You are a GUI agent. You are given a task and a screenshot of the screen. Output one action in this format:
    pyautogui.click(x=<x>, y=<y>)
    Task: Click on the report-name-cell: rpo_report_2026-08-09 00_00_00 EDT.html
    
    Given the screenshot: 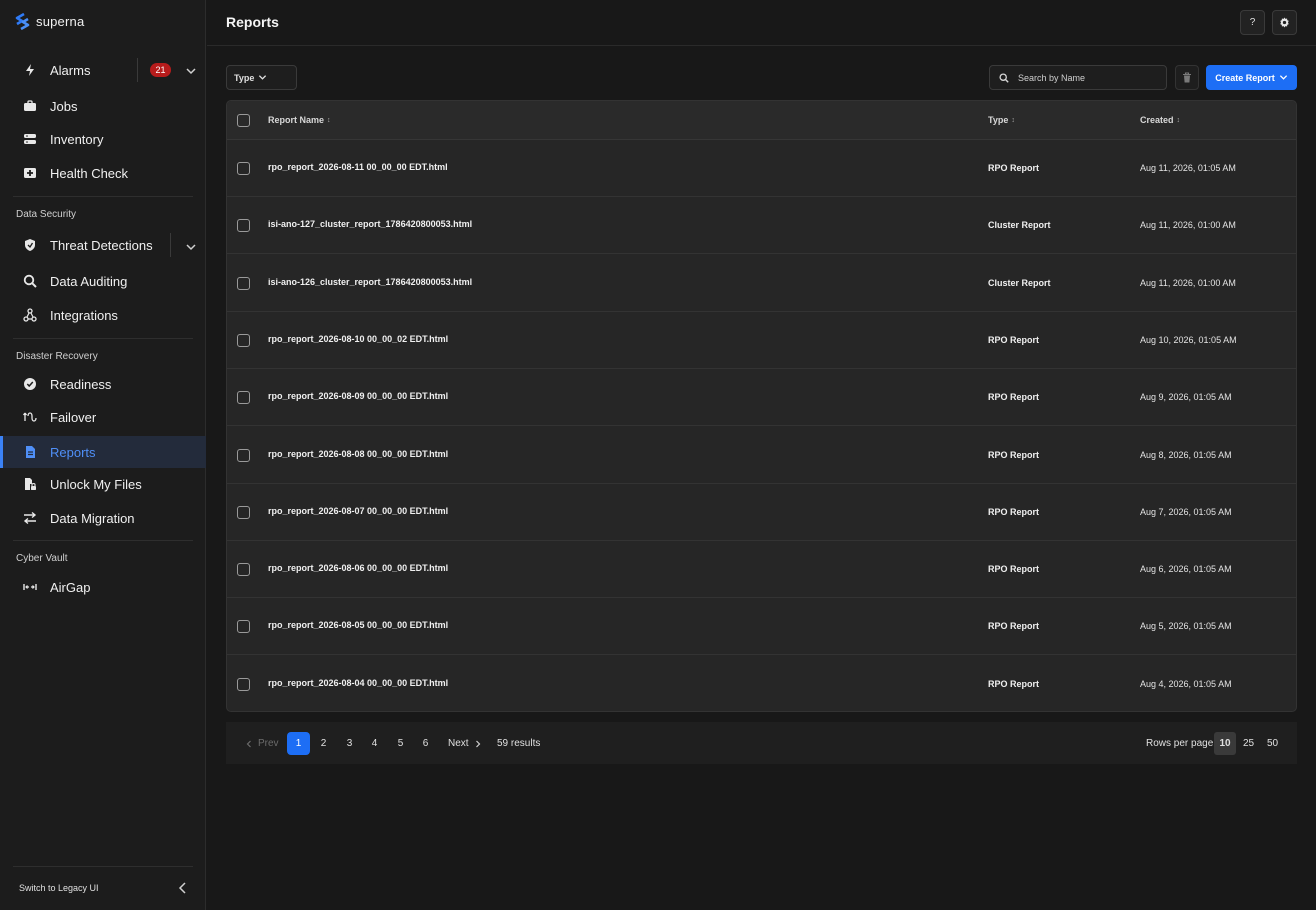 What is the action you would take?
    pyautogui.click(x=358, y=396)
    